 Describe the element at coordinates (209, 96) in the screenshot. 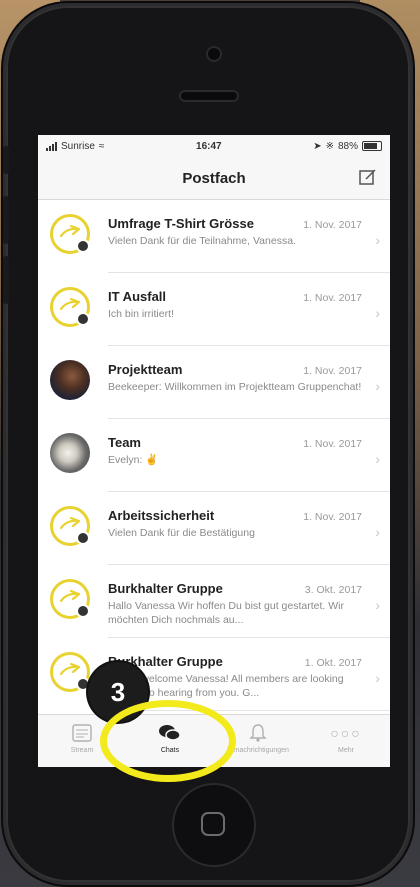

I see `earpiece-speaker` at that location.